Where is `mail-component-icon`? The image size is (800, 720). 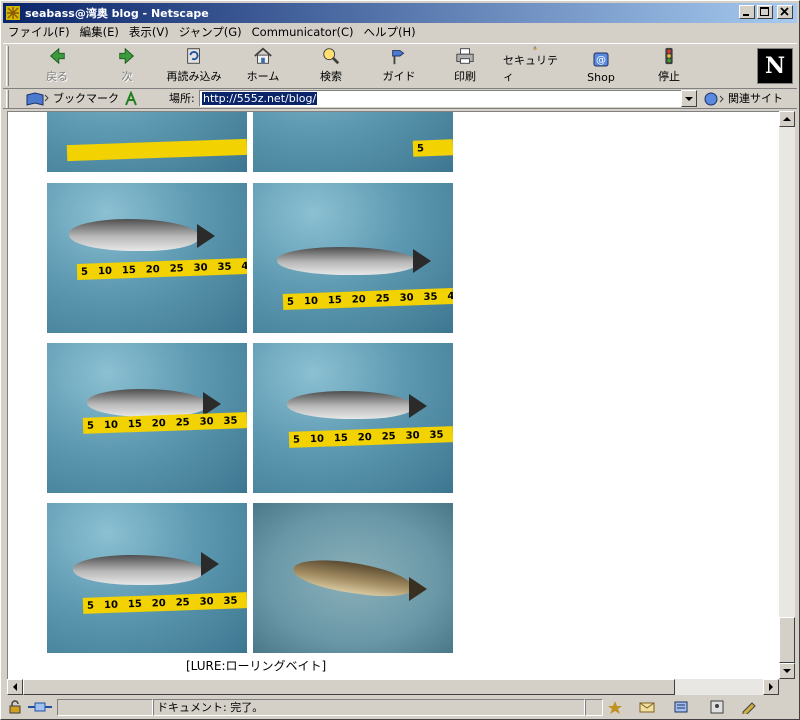 mail-component-icon is located at coordinates (647, 707).